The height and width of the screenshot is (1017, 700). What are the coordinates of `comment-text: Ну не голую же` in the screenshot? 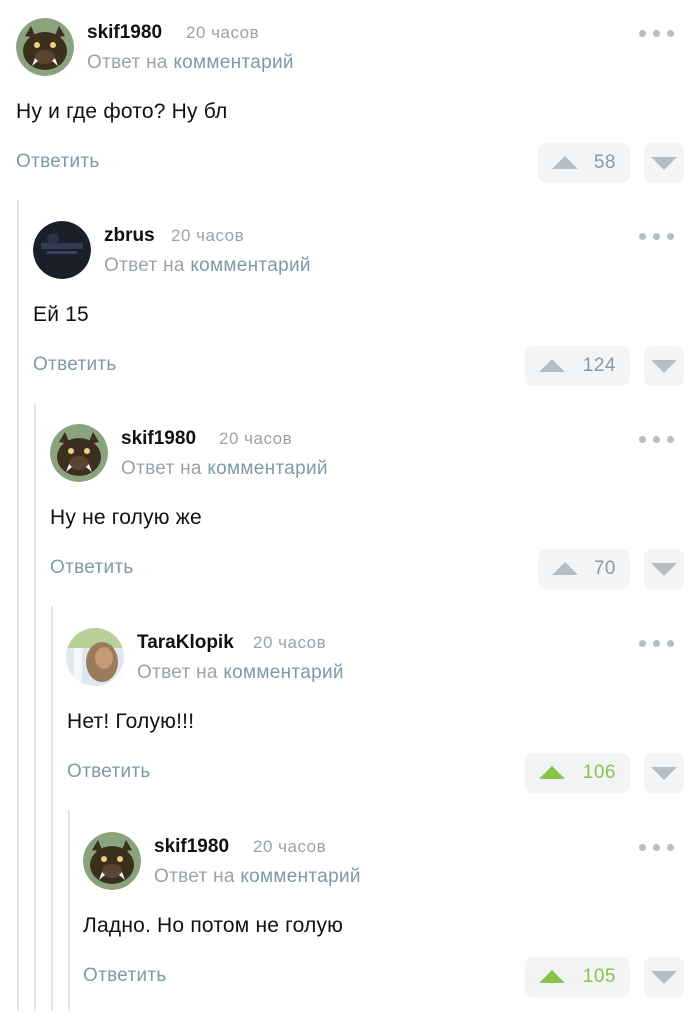 It's located at (126, 517).